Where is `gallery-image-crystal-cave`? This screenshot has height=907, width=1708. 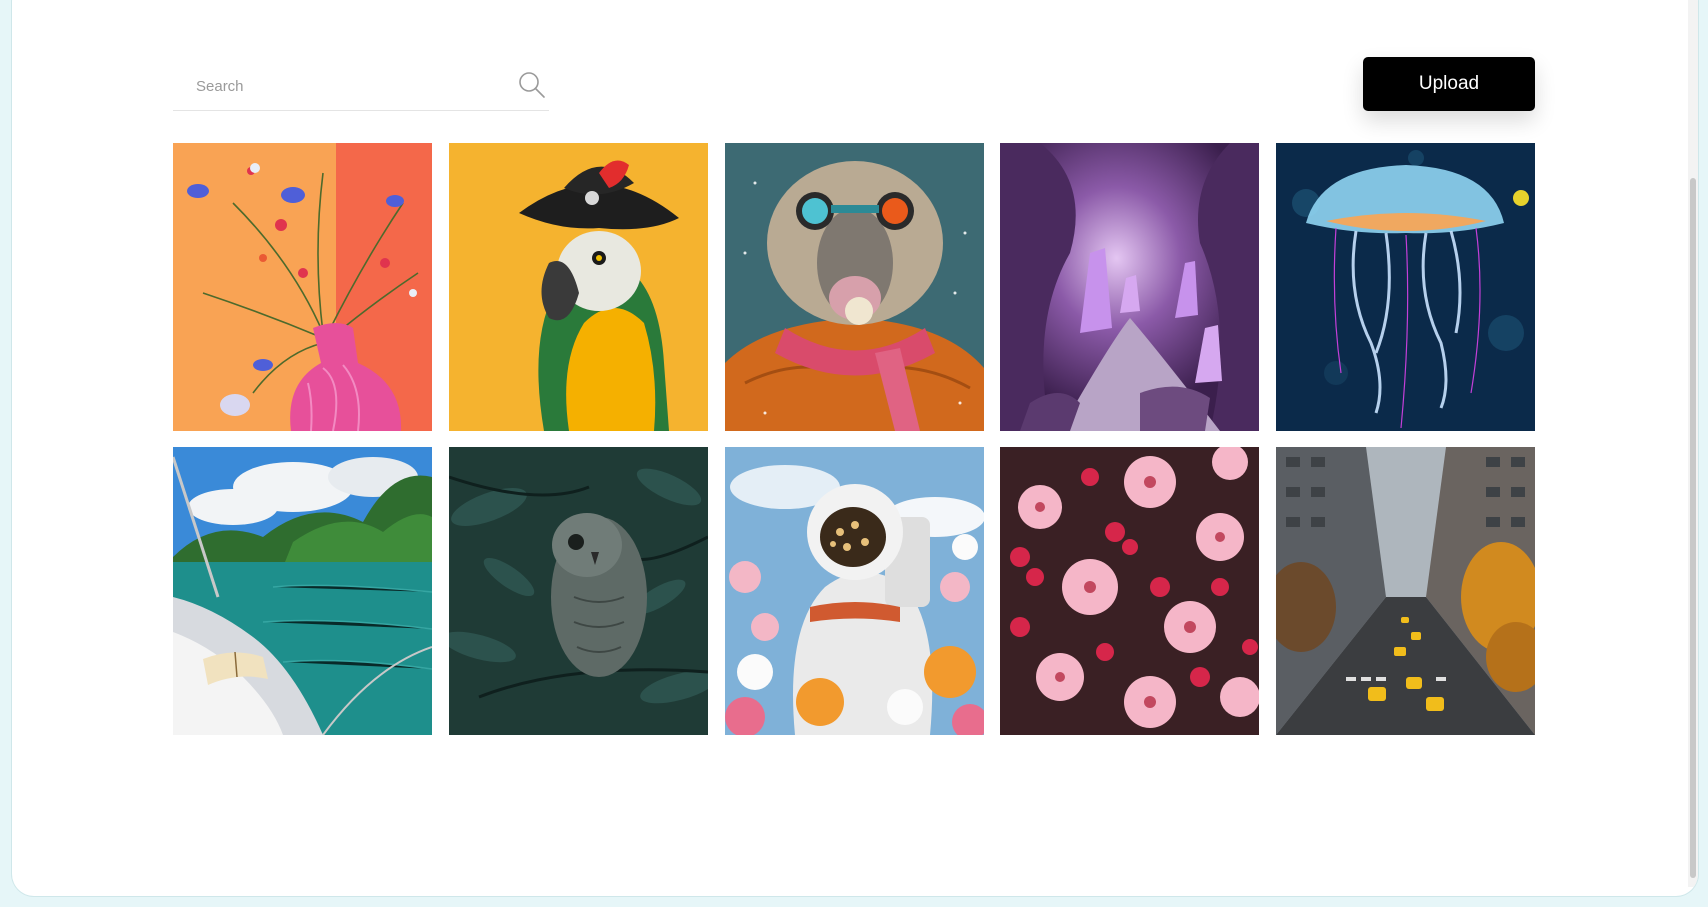
gallery-image-crystal-cave is located at coordinates (1130, 287).